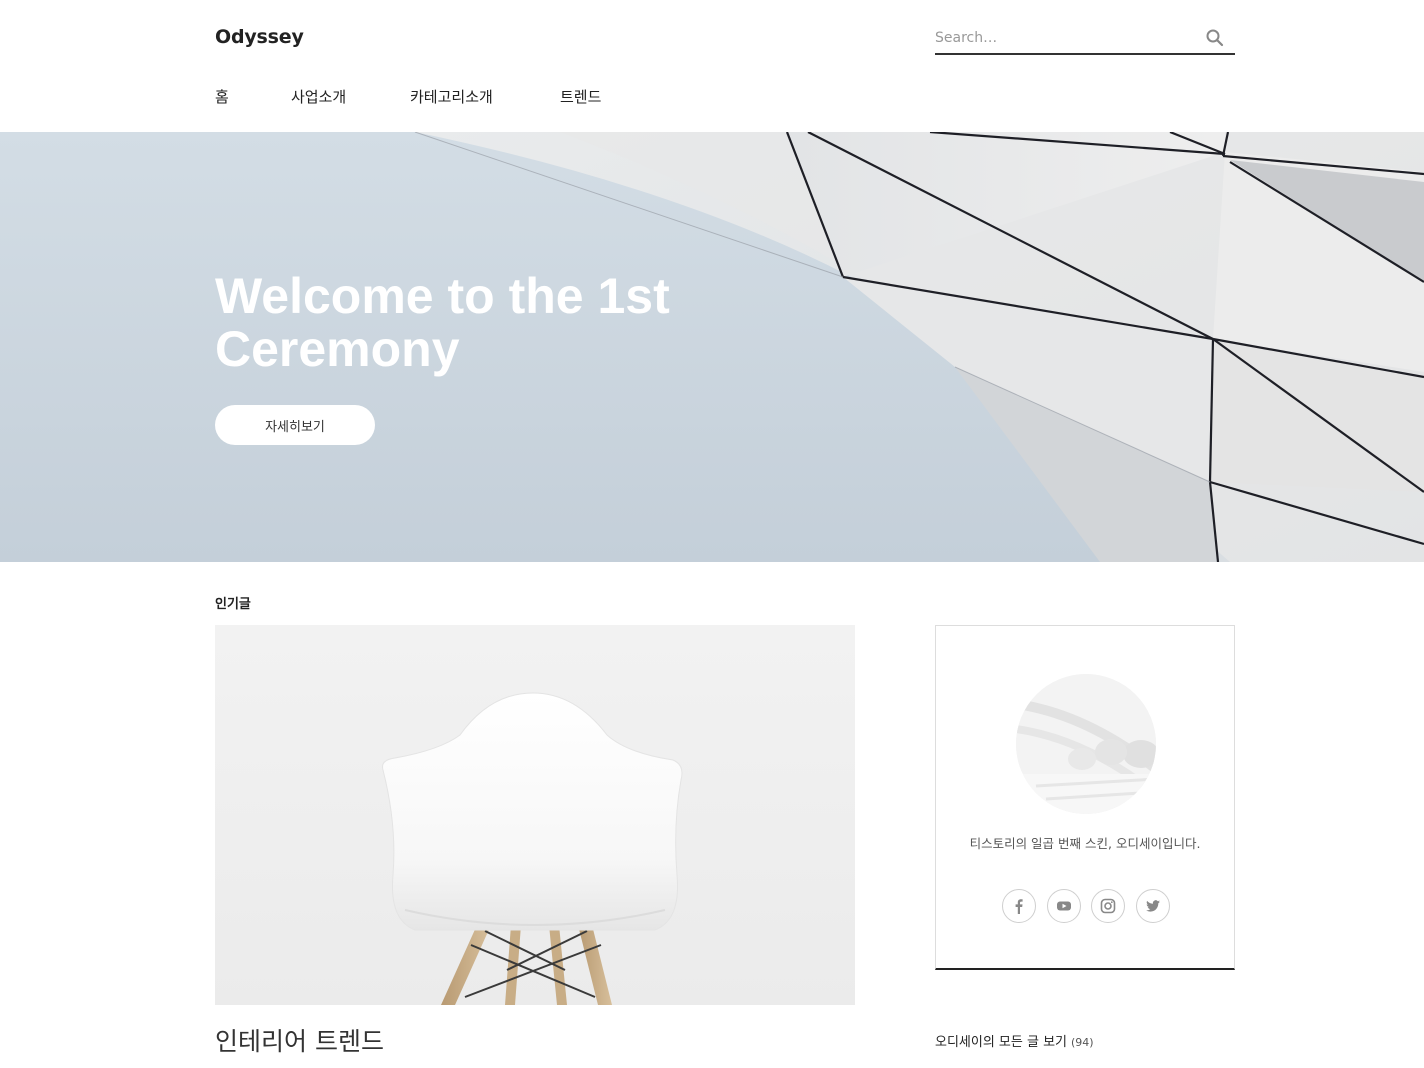 This screenshot has width=1424, height=1068. What do you see at coordinates (259, 37) in the screenshot?
I see `site-title: Odyssey` at bounding box center [259, 37].